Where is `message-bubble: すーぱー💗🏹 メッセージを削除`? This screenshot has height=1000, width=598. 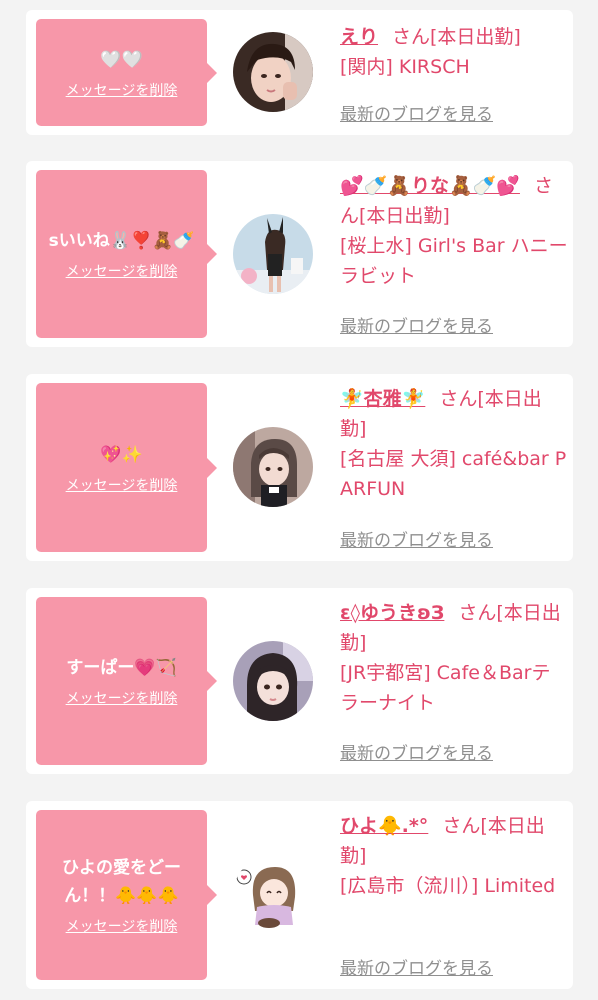 message-bubble: すーぱー💗🏹 メッセージを削除 is located at coordinates (126, 681).